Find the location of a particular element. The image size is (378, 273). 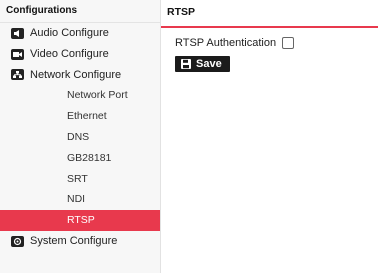

rtsp-auth-row: RTSP Authentication is located at coordinates (269, 43).